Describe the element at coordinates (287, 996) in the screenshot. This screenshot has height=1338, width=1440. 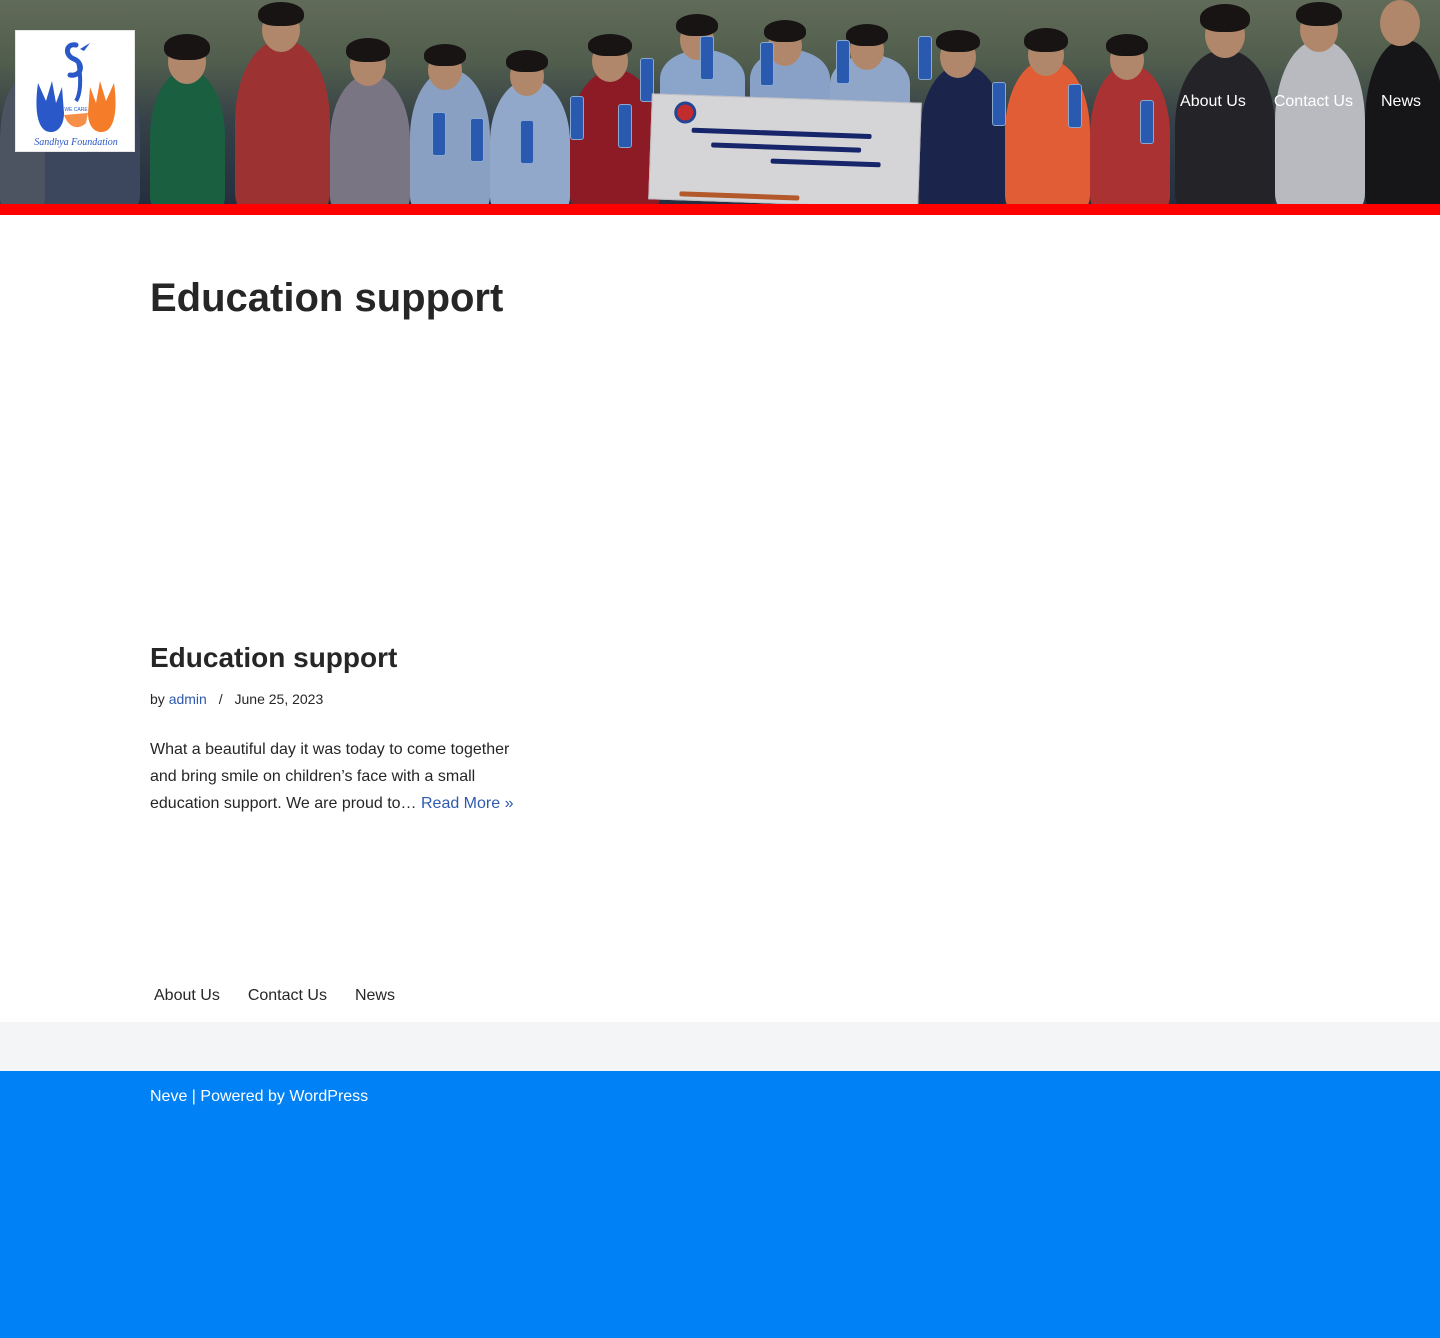
I see `footer-nav-item-contact-us: Contact Us` at that location.